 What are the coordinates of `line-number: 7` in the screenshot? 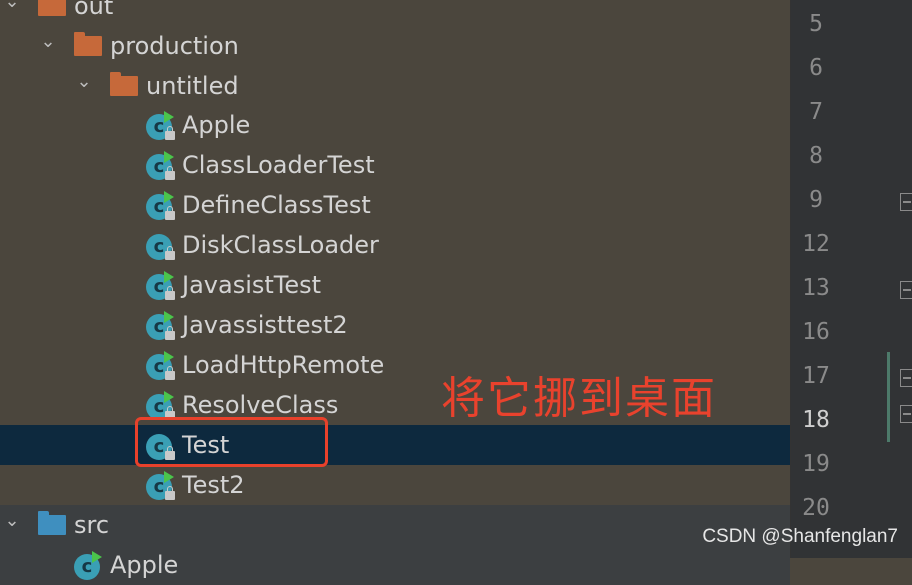 It's located at (816, 112).